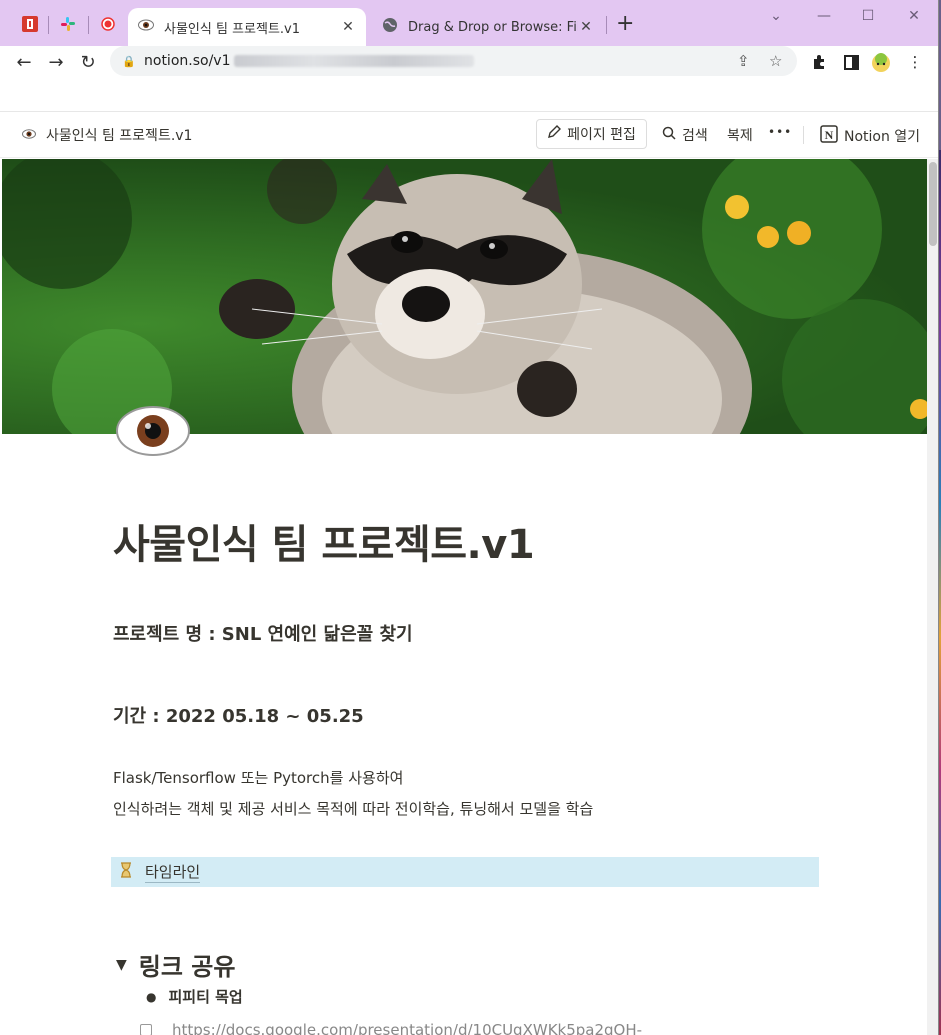 This screenshot has height=1035, width=941. I want to click on star-icon: ☆, so click(775, 61).